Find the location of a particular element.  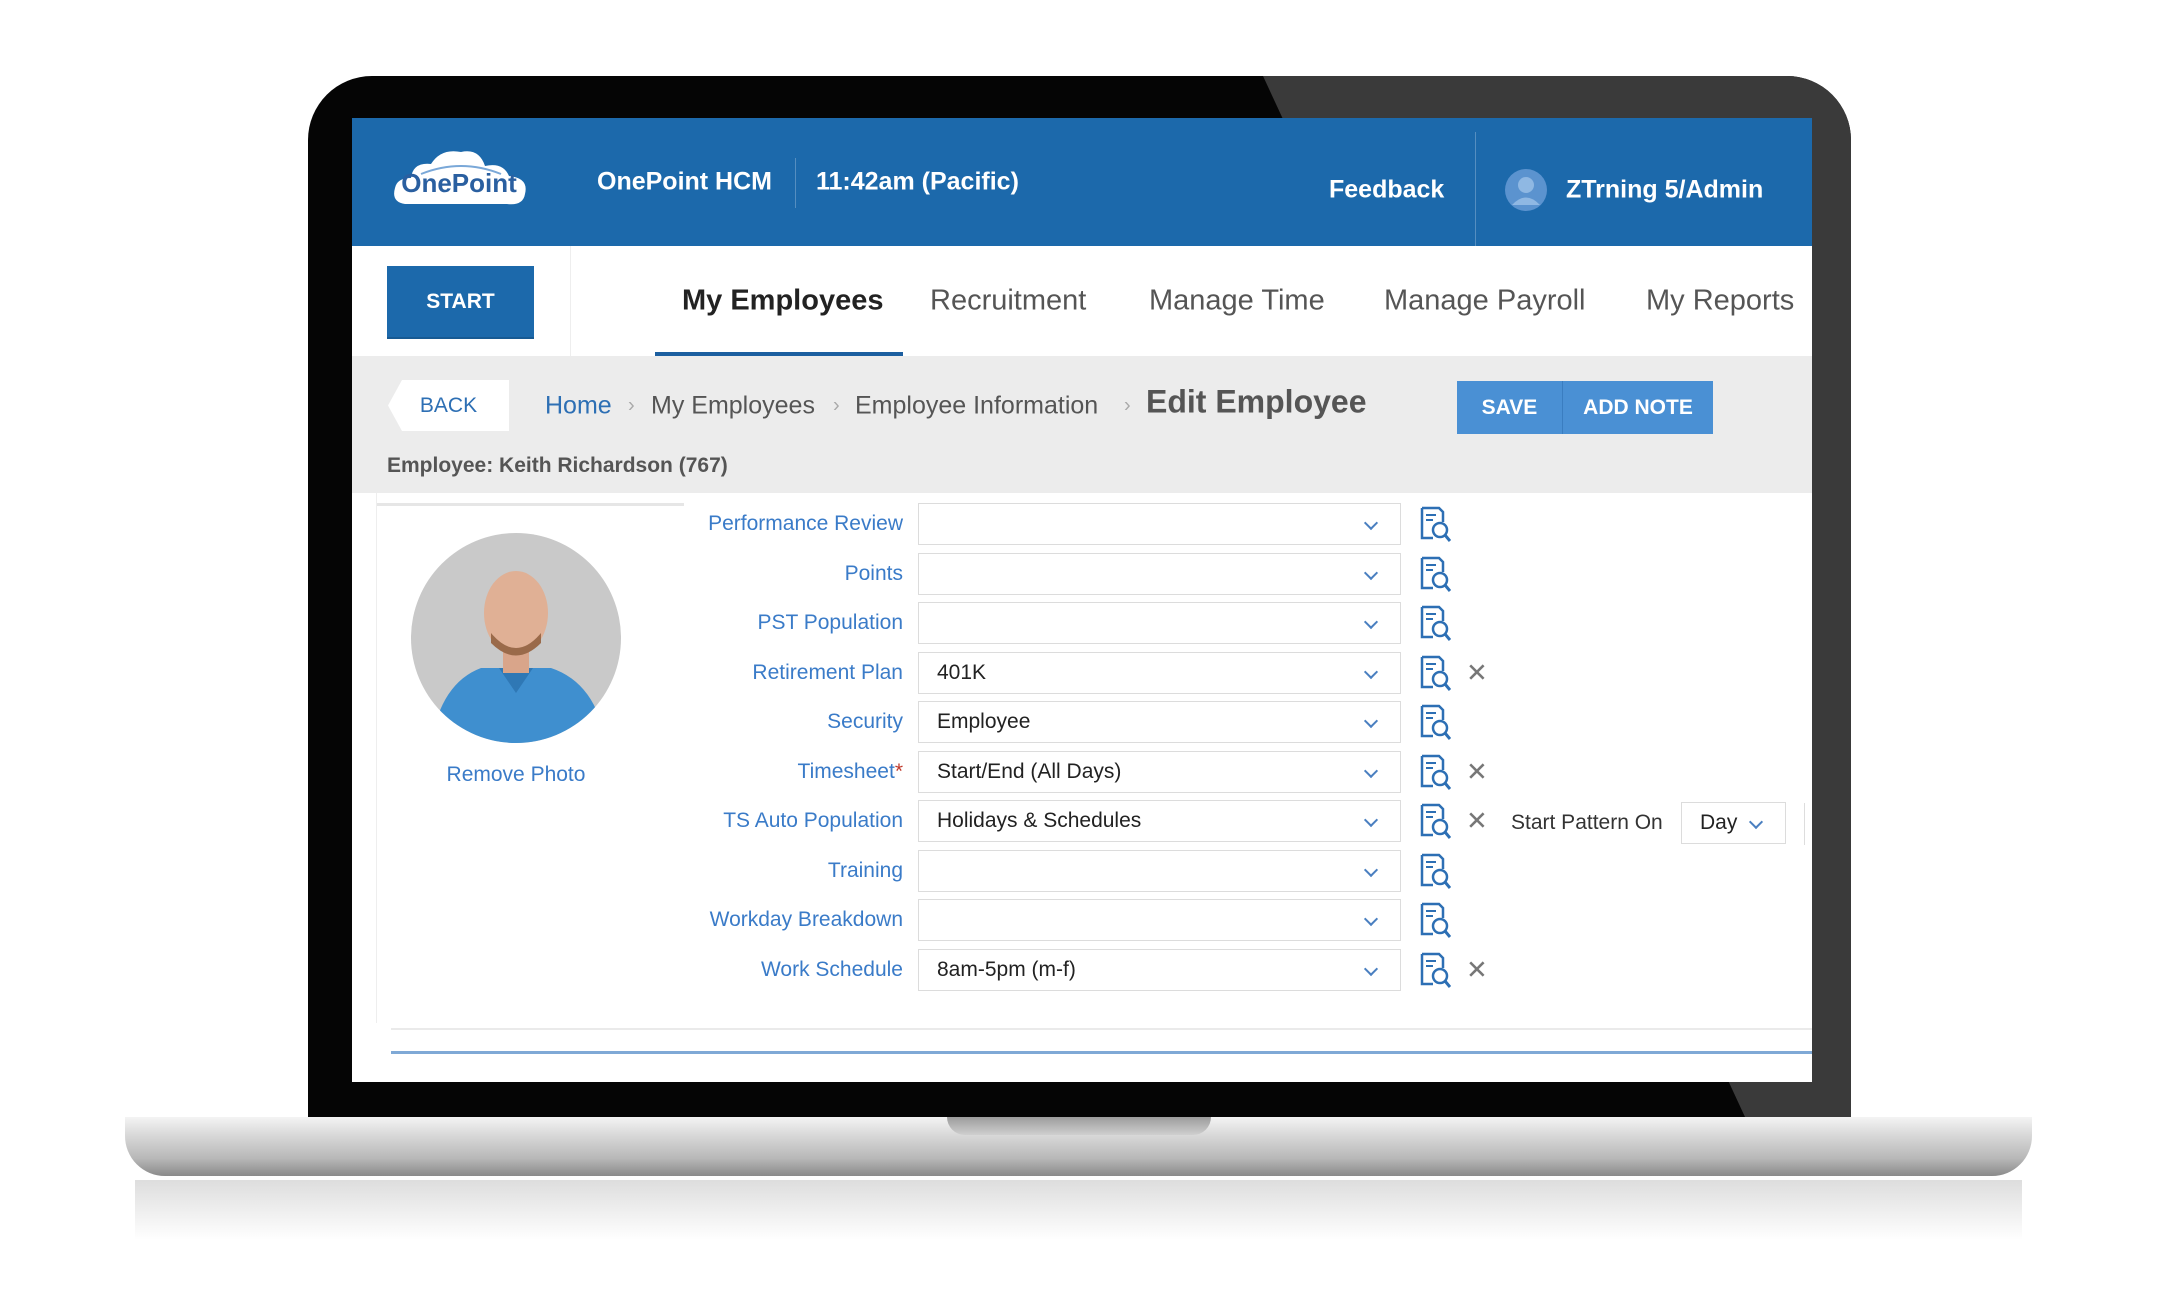

field-label-points: Points is located at coordinates (873, 573).